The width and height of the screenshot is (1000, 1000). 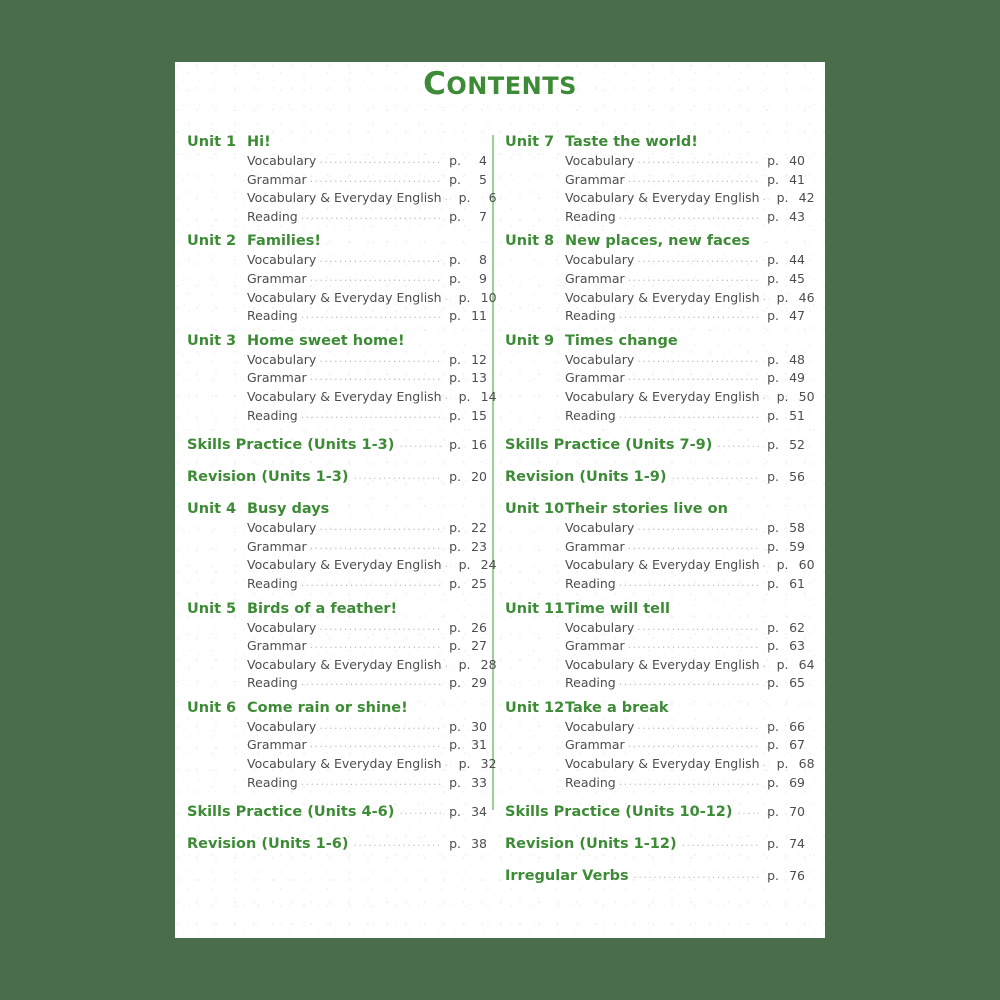 What do you see at coordinates (337, 509) in the screenshot?
I see `unit-heading: Unit 4 Busy days` at bounding box center [337, 509].